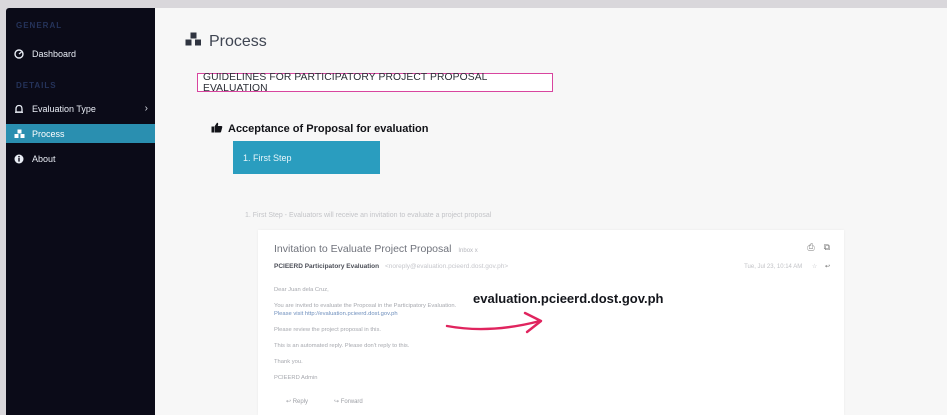  What do you see at coordinates (217, 129) in the screenshot?
I see `thumbs-up-icon` at bounding box center [217, 129].